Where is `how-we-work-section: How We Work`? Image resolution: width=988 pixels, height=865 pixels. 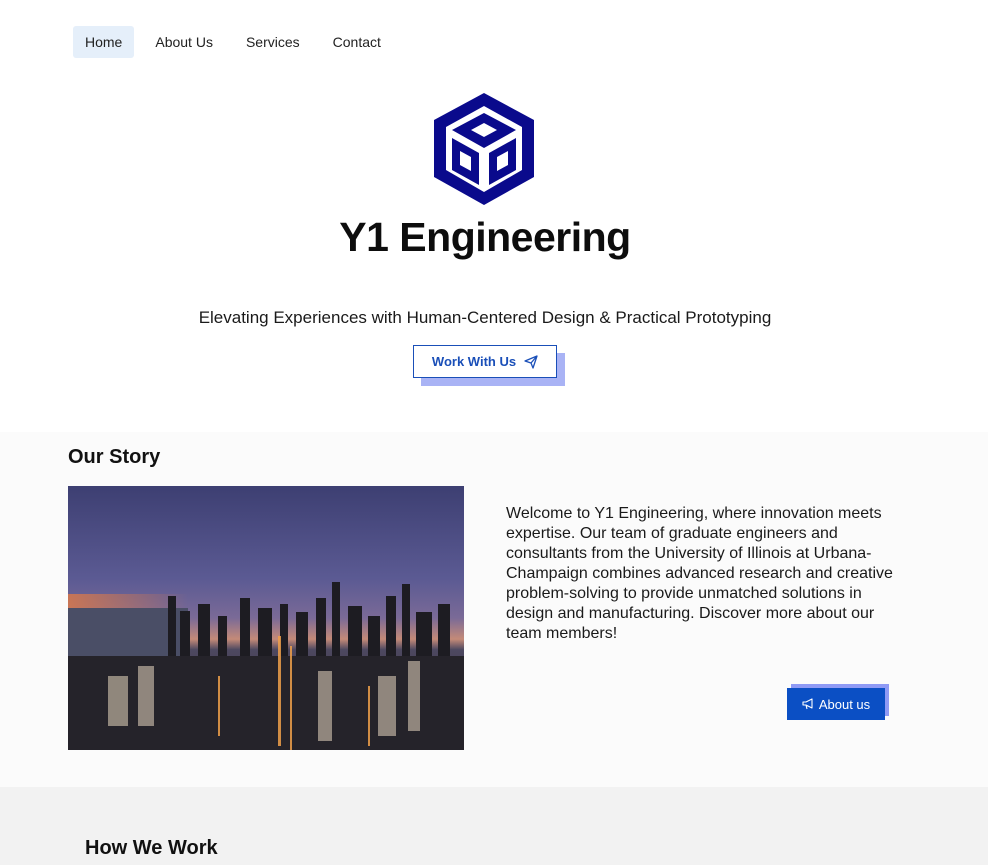
how-we-work-section: How We Work is located at coordinates (494, 826).